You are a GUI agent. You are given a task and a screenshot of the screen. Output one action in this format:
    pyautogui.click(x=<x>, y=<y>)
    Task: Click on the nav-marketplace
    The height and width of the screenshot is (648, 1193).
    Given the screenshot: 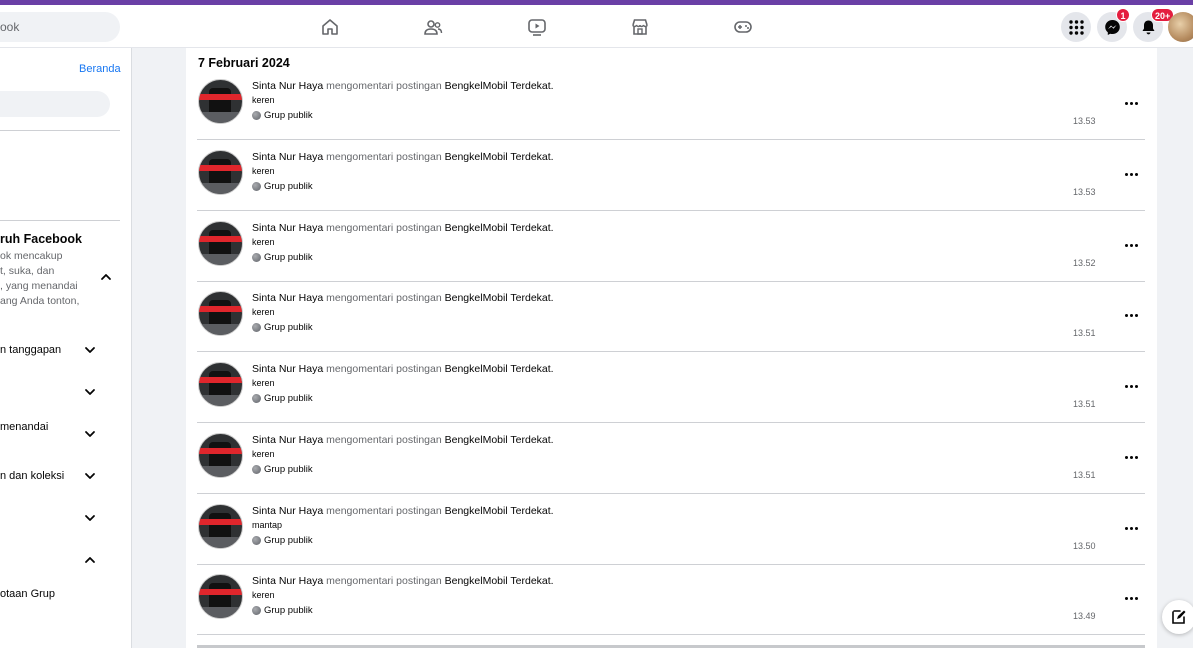 What is the action you would take?
    pyautogui.click(x=640, y=27)
    